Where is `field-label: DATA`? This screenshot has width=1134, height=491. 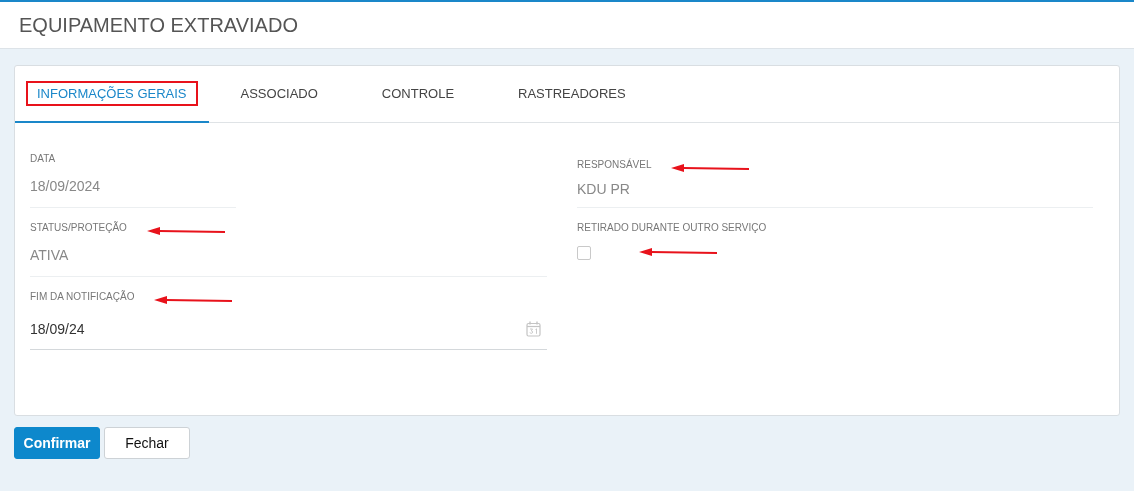 field-label: DATA is located at coordinates (43, 158).